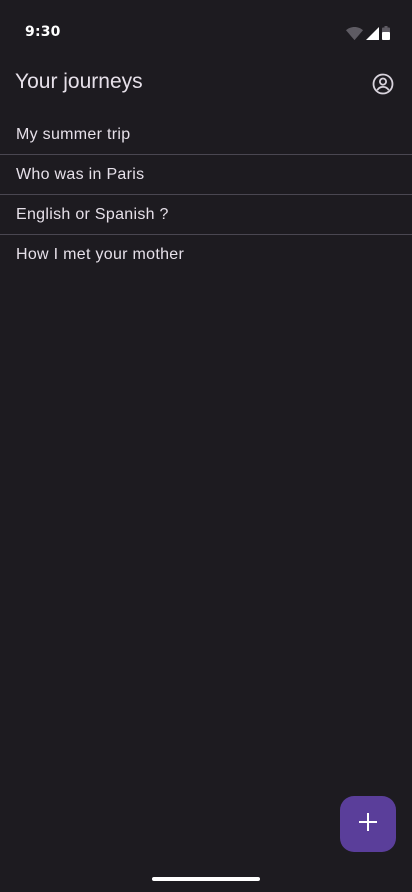  What do you see at coordinates (206, 215) in the screenshot?
I see `journey-item: English or Spanish ?` at bounding box center [206, 215].